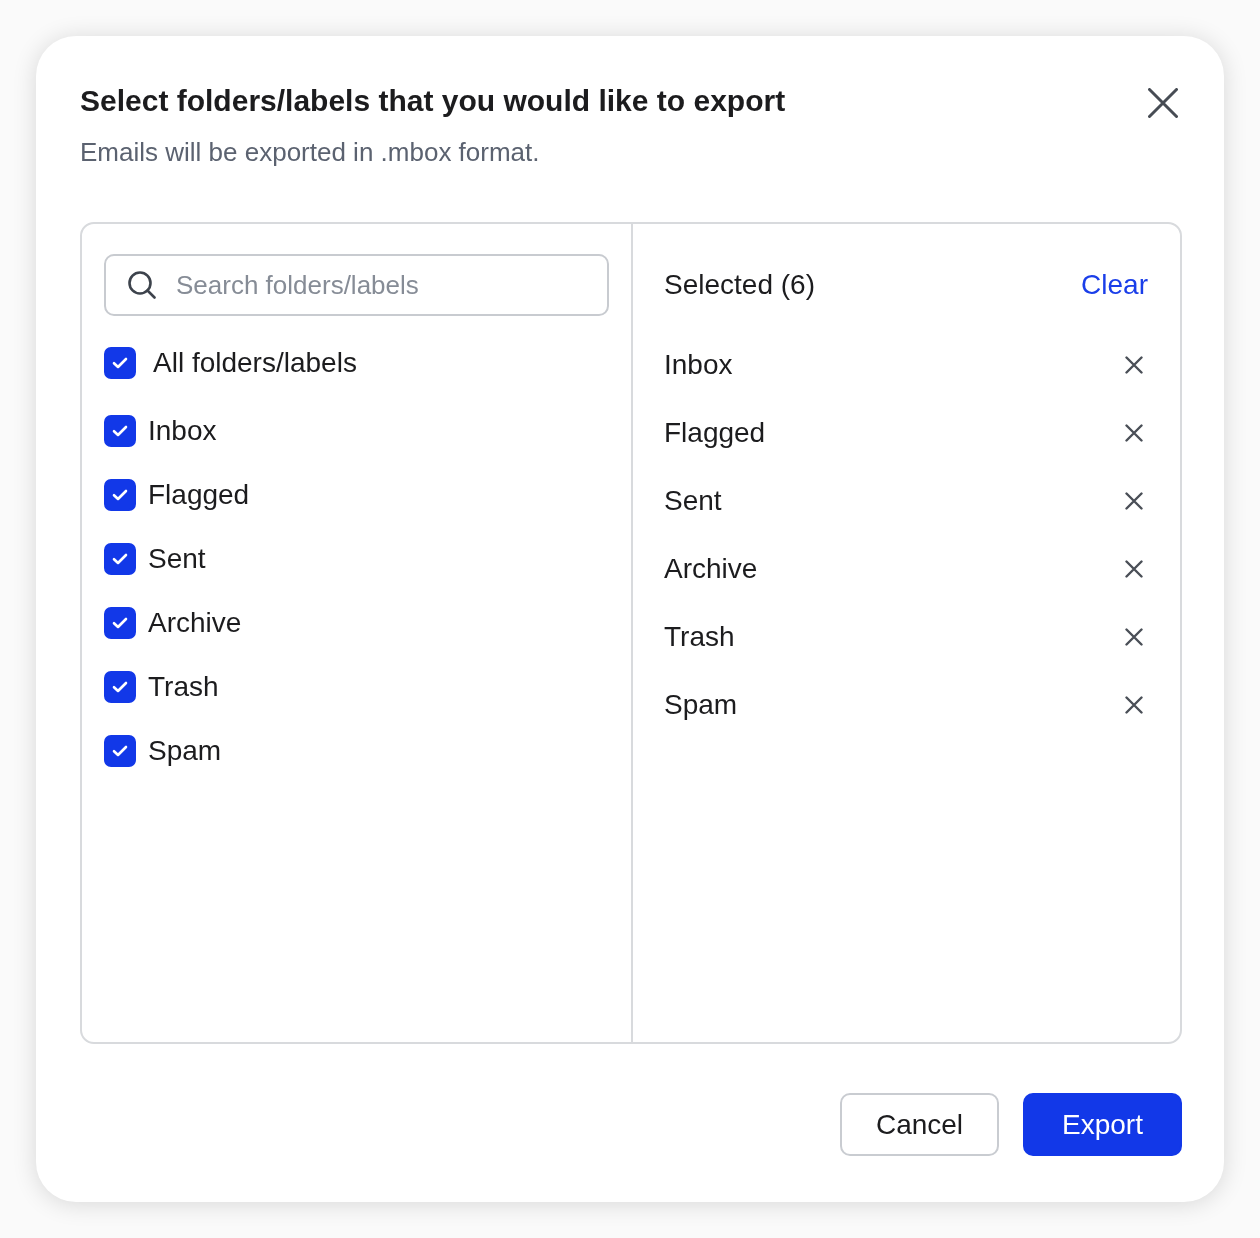 The width and height of the screenshot is (1260, 1238). Describe the element at coordinates (183, 687) in the screenshot. I see `folder-label: Trash` at that location.